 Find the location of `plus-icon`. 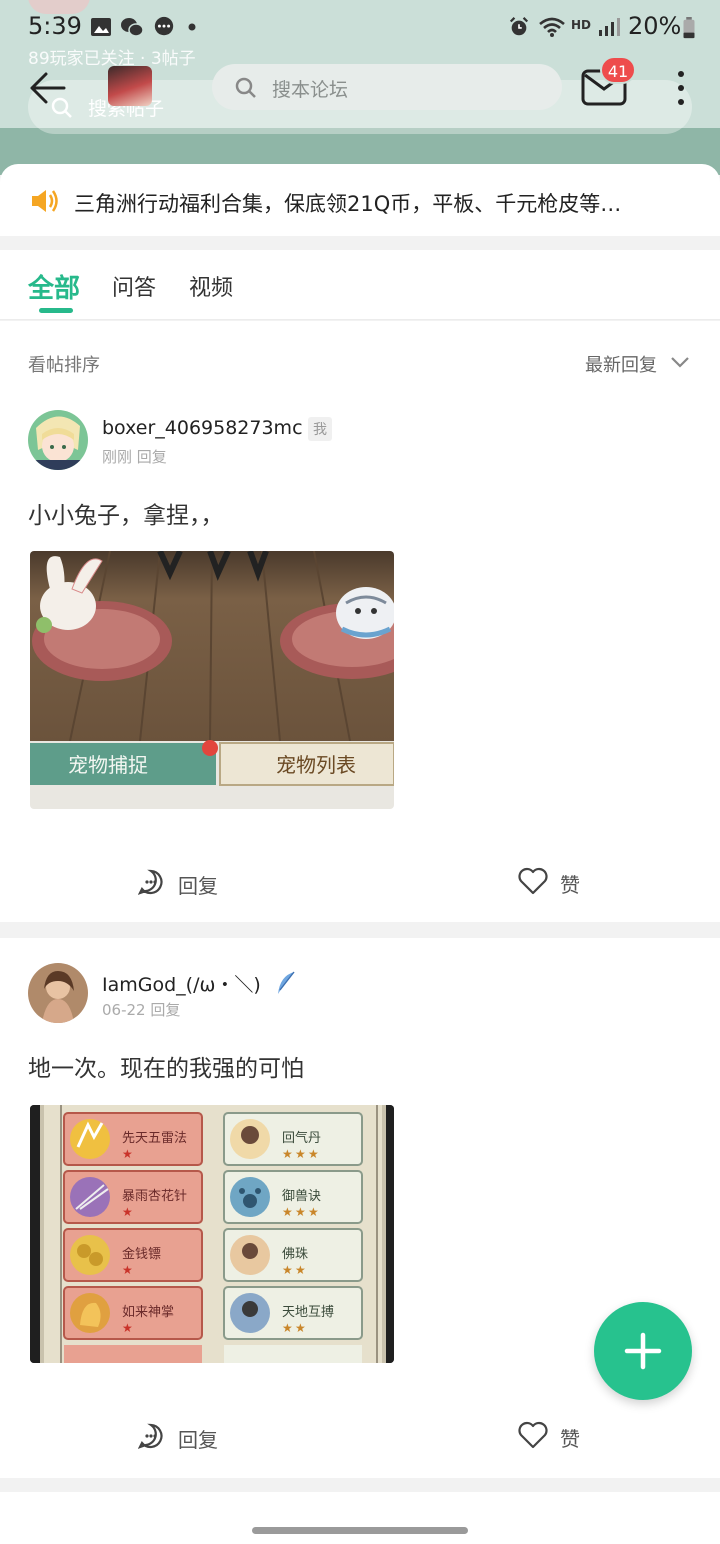

plus-icon is located at coordinates (643, 1351).